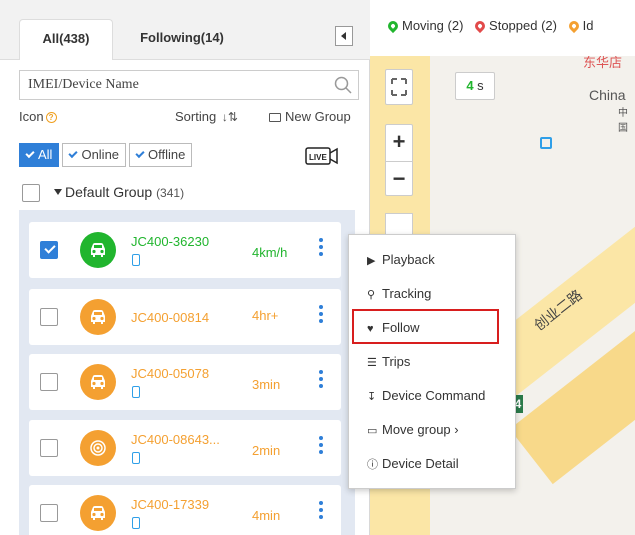 Image resolution: width=635 pixels, height=535 pixels. Describe the element at coordinates (45, 154) in the screenshot. I see `filter-all-label: All` at that location.